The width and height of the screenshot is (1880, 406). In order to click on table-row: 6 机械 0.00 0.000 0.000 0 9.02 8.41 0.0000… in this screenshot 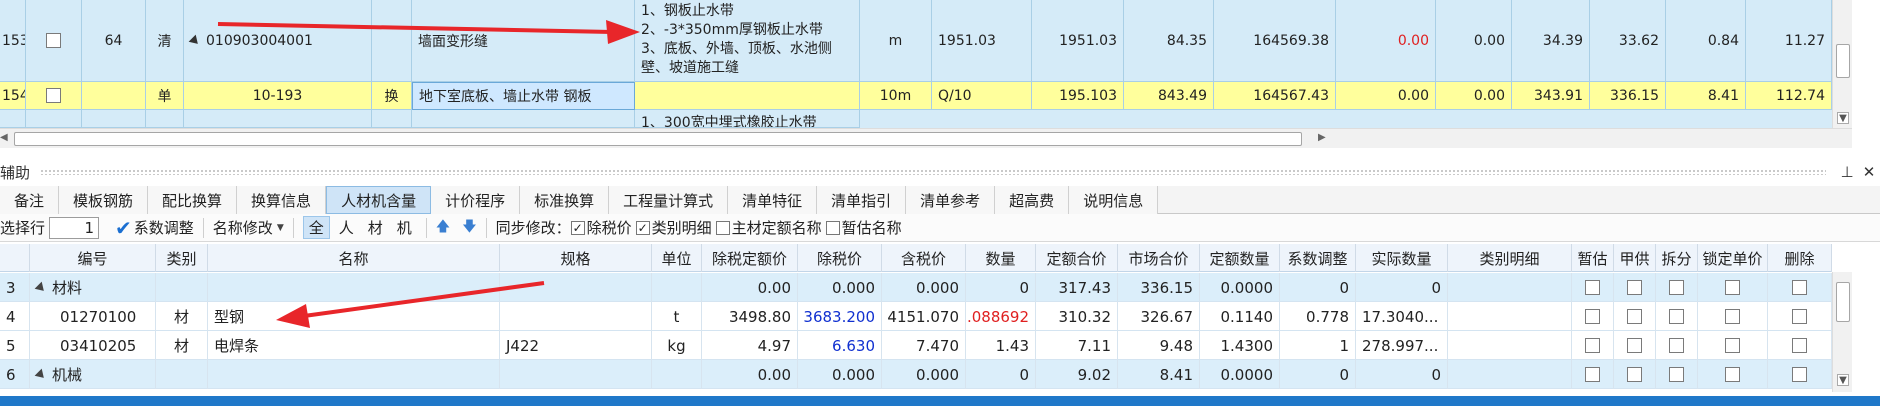, I will do `click(916, 374)`.